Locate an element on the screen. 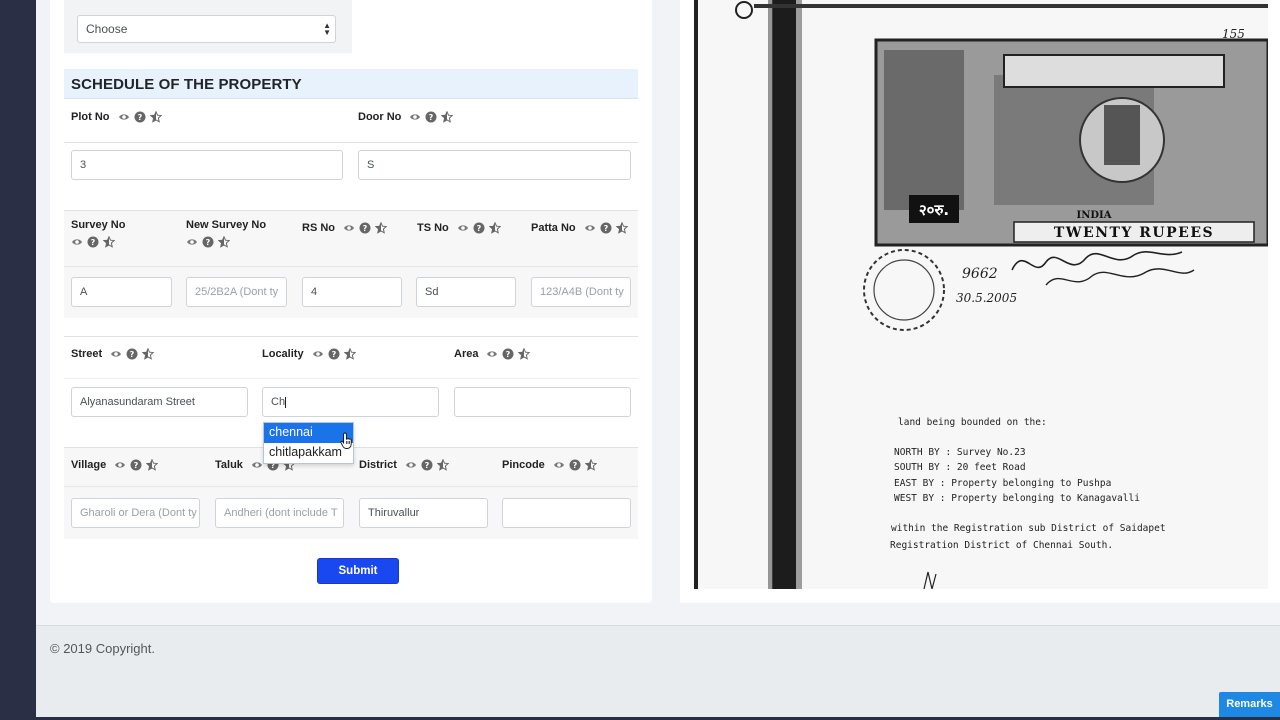 The height and width of the screenshot is (720, 1280). area-label-group: Area ? is located at coordinates (492, 354).